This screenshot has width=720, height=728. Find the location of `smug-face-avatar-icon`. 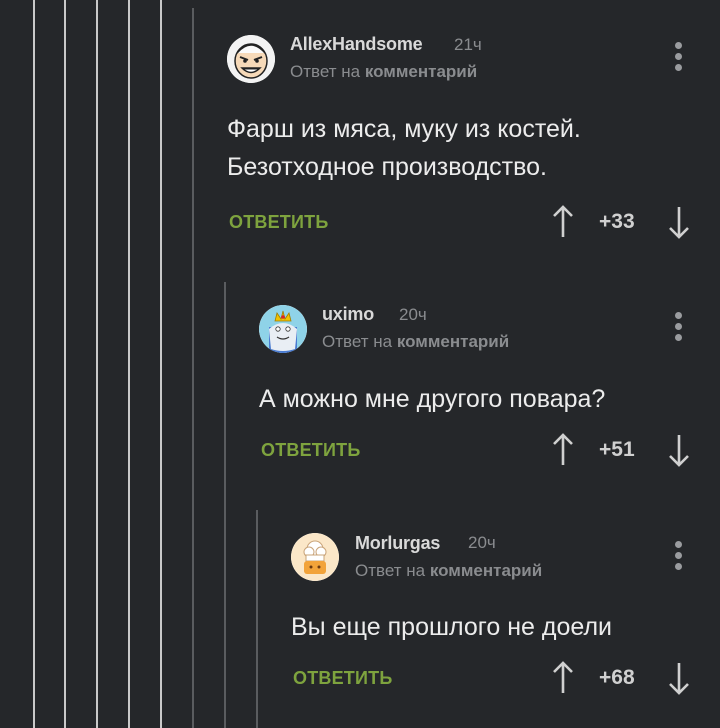

smug-face-avatar-icon is located at coordinates (251, 59).